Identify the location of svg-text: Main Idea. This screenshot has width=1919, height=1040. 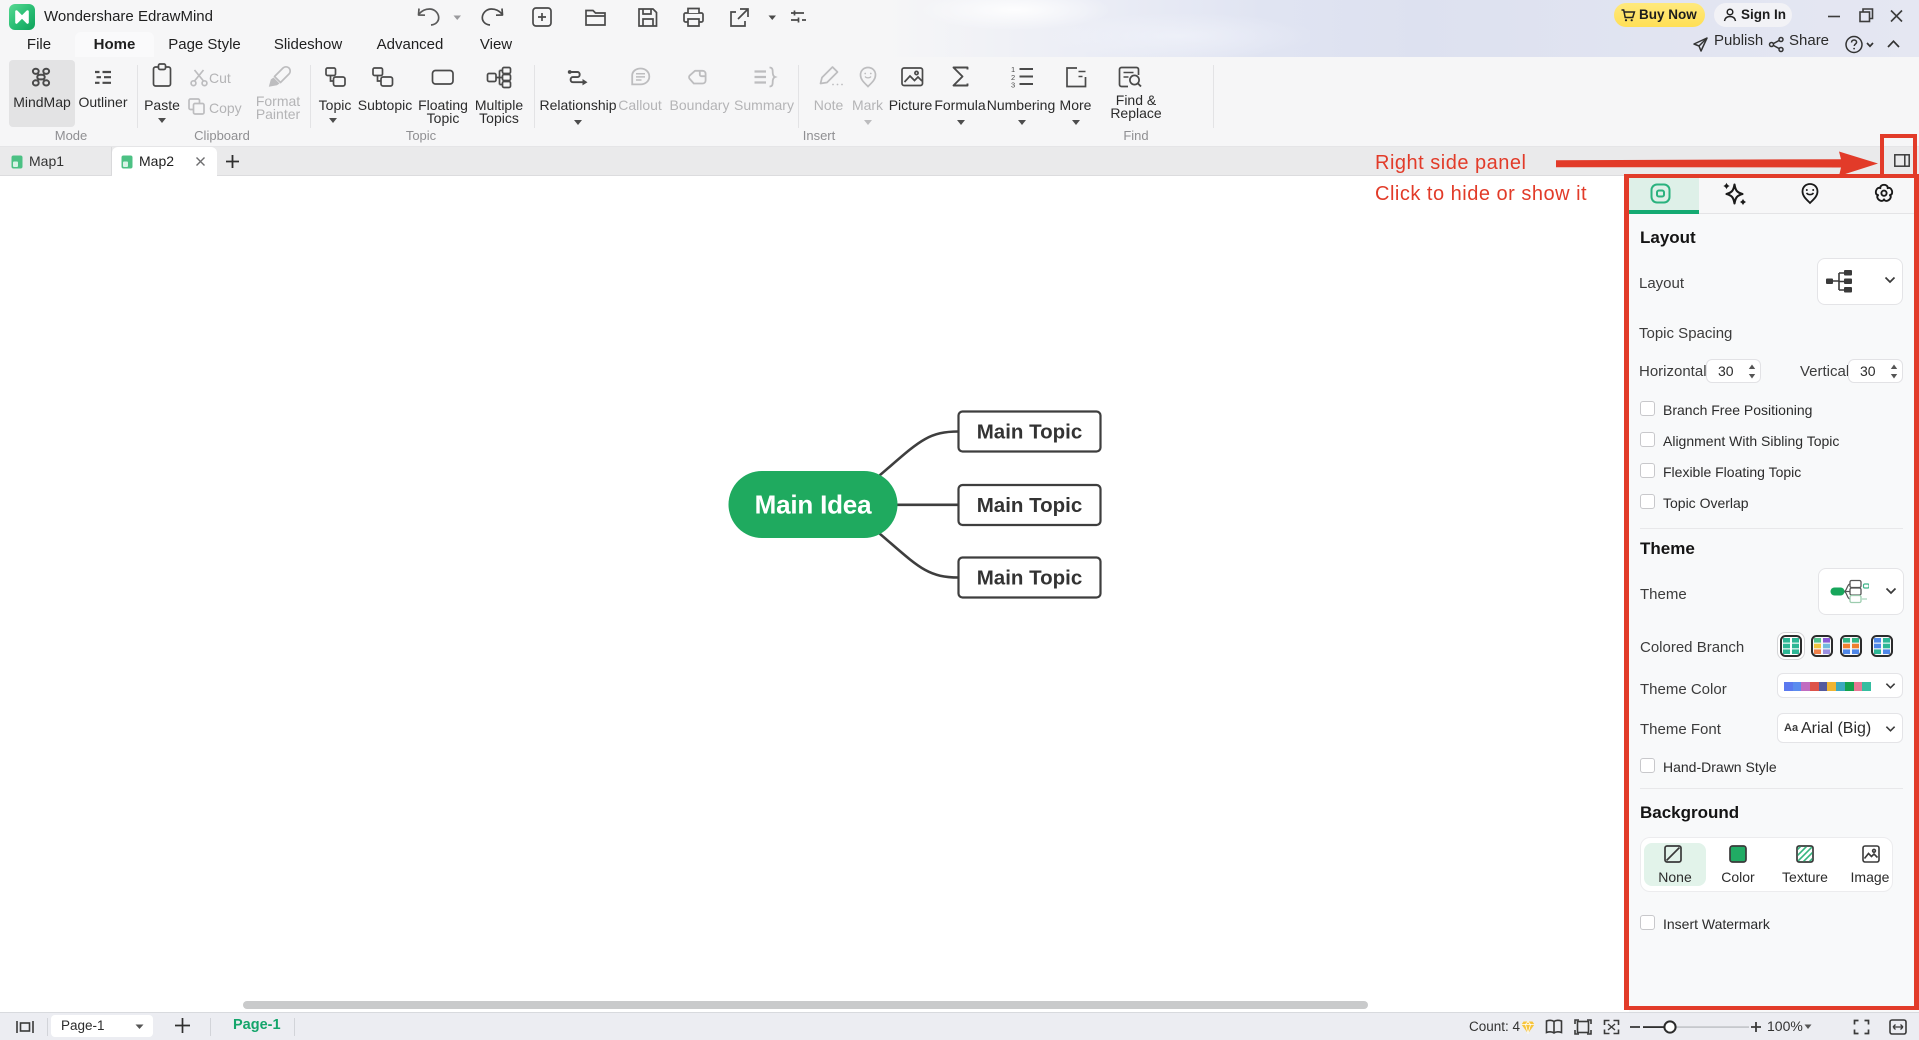
(813, 505).